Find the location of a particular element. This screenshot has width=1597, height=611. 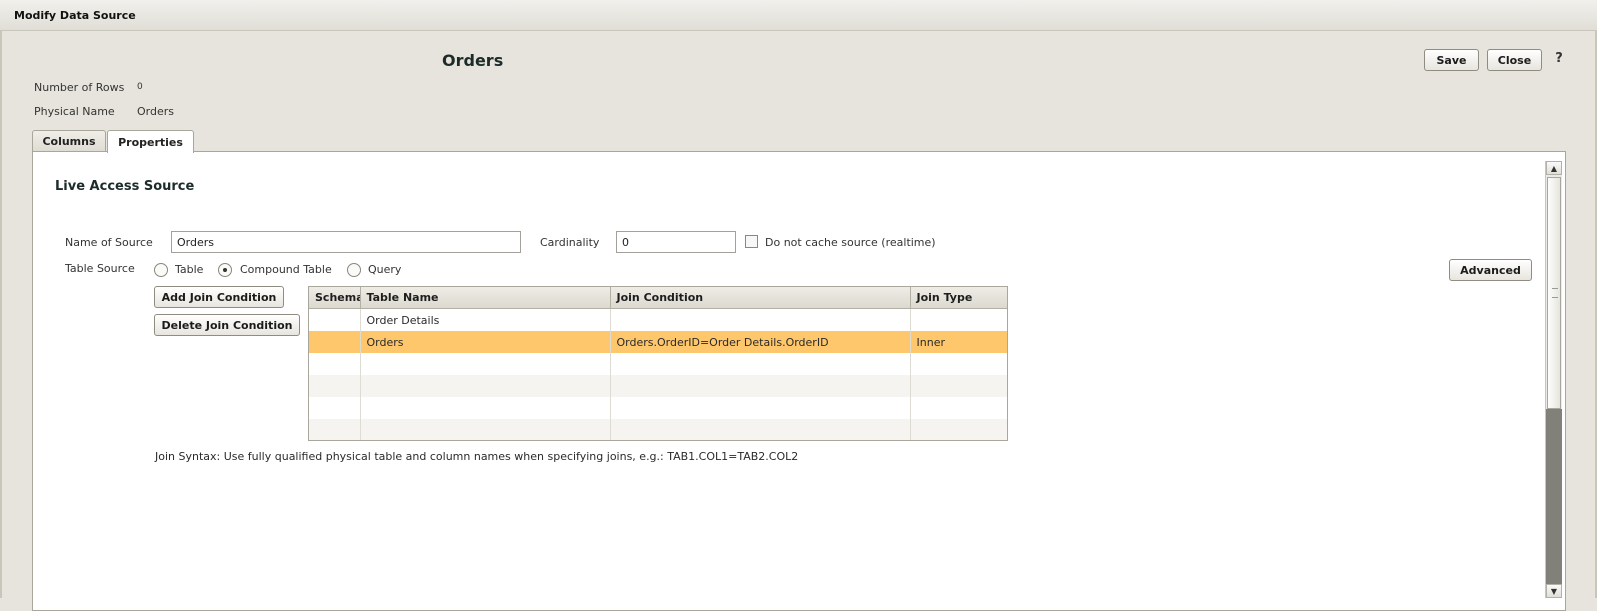

window-titlebar: Modify Data Source is located at coordinates (798, 15).